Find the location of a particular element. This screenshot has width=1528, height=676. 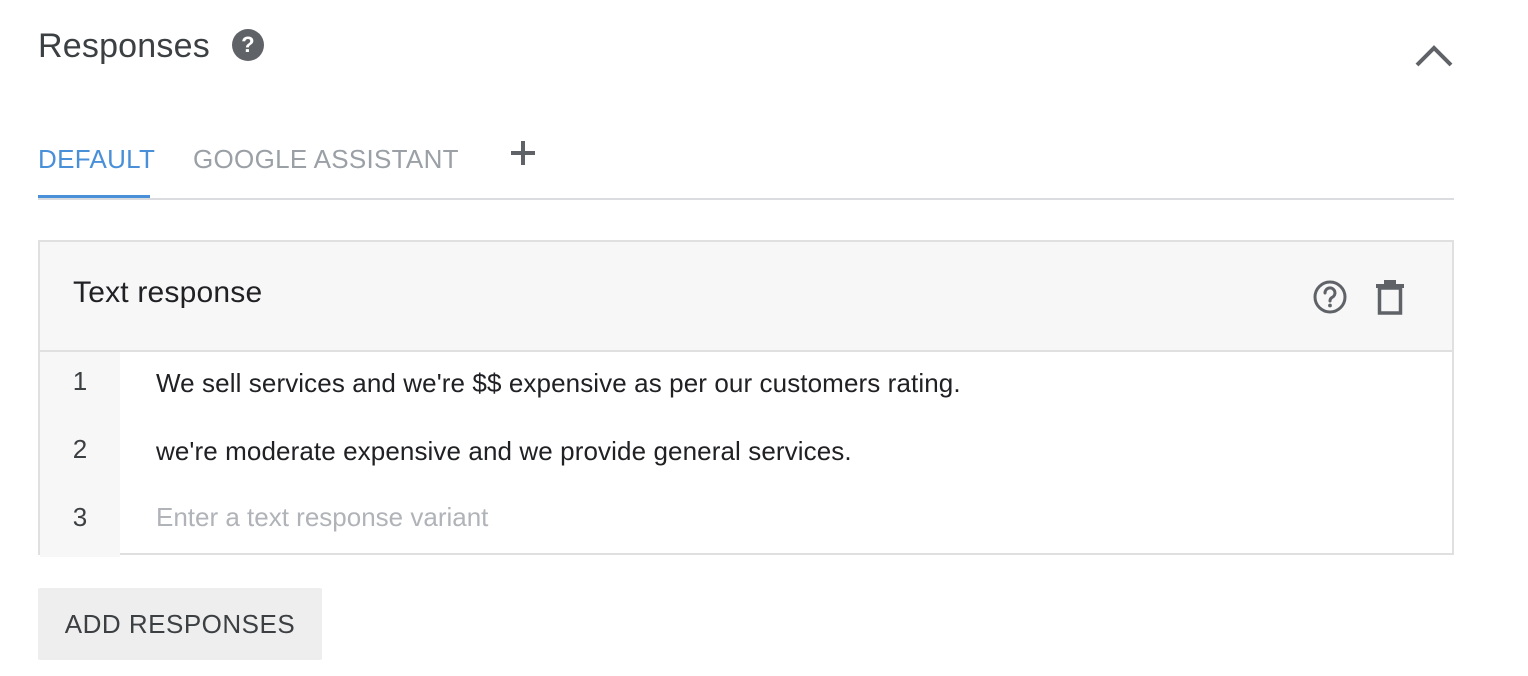

add-tab-button is located at coordinates (523, 153).